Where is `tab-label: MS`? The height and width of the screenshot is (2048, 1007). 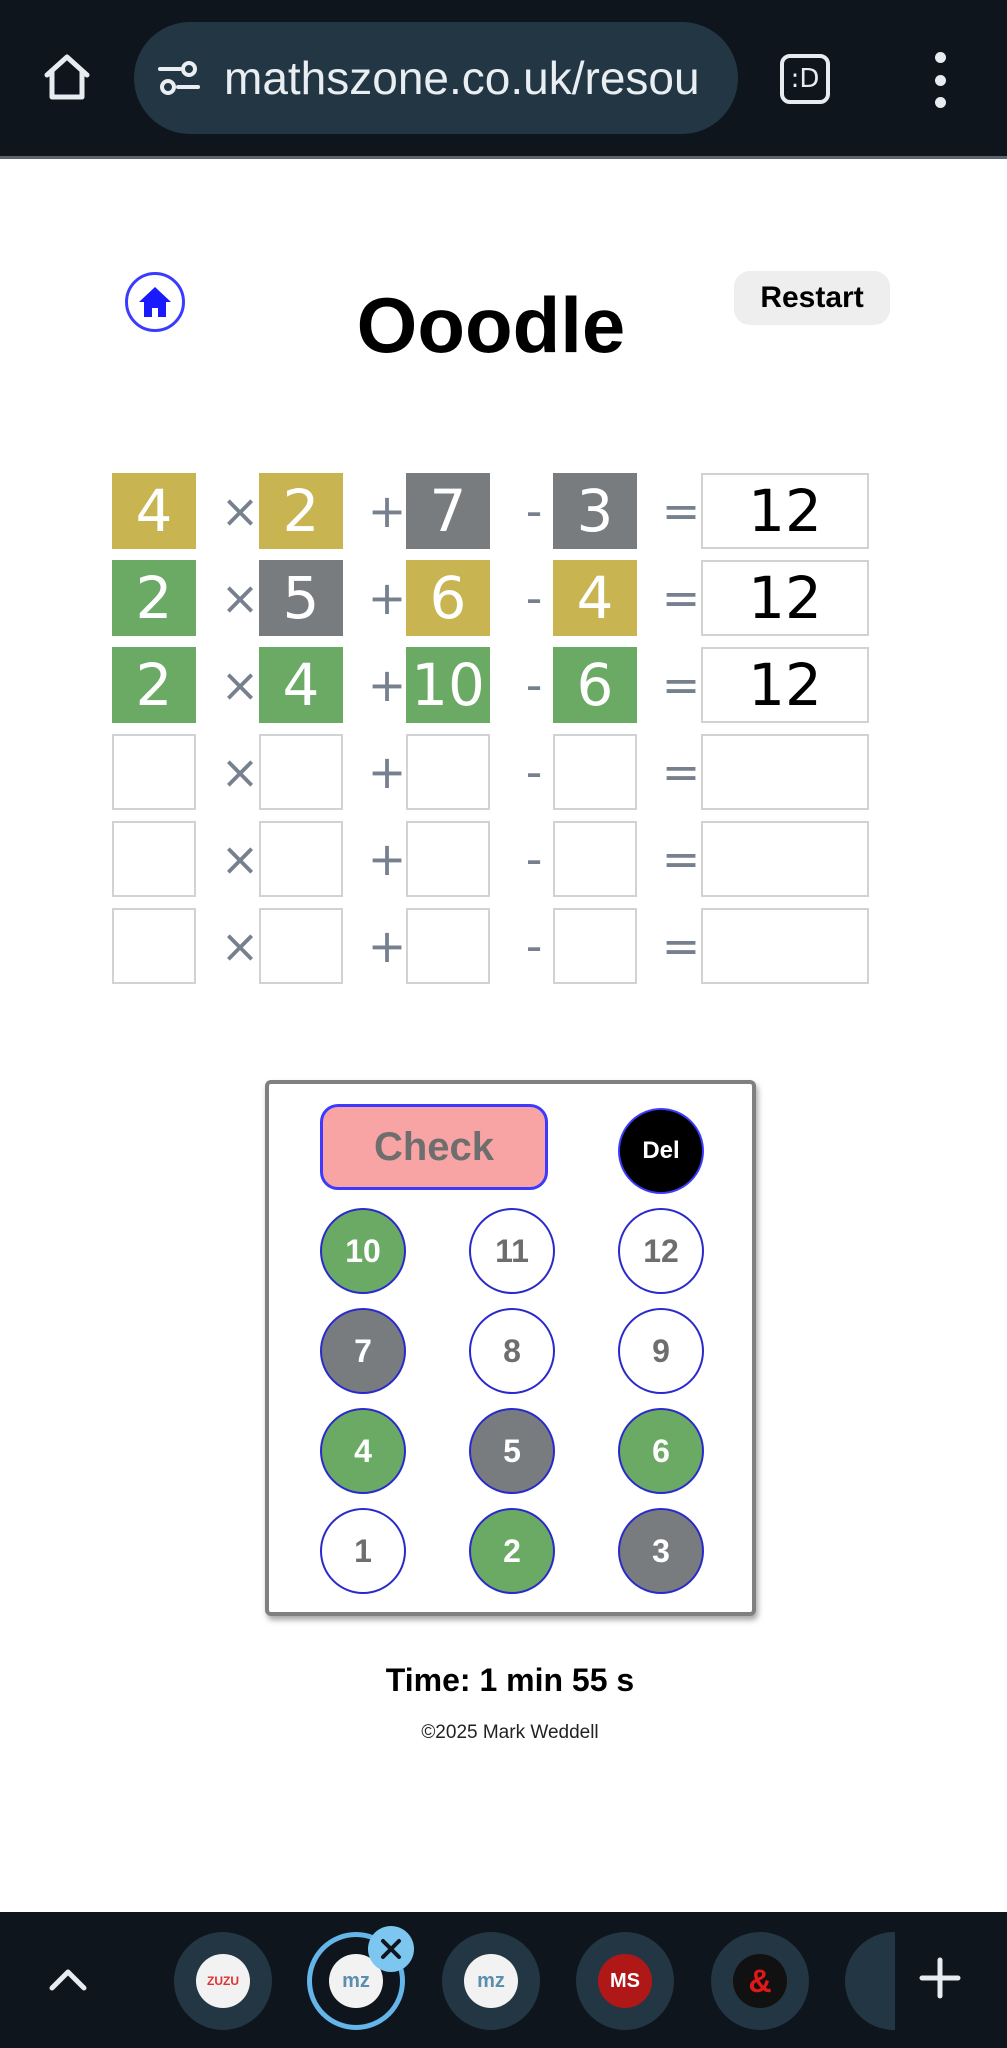
tab-label: MS is located at coordinates (625, 1980).